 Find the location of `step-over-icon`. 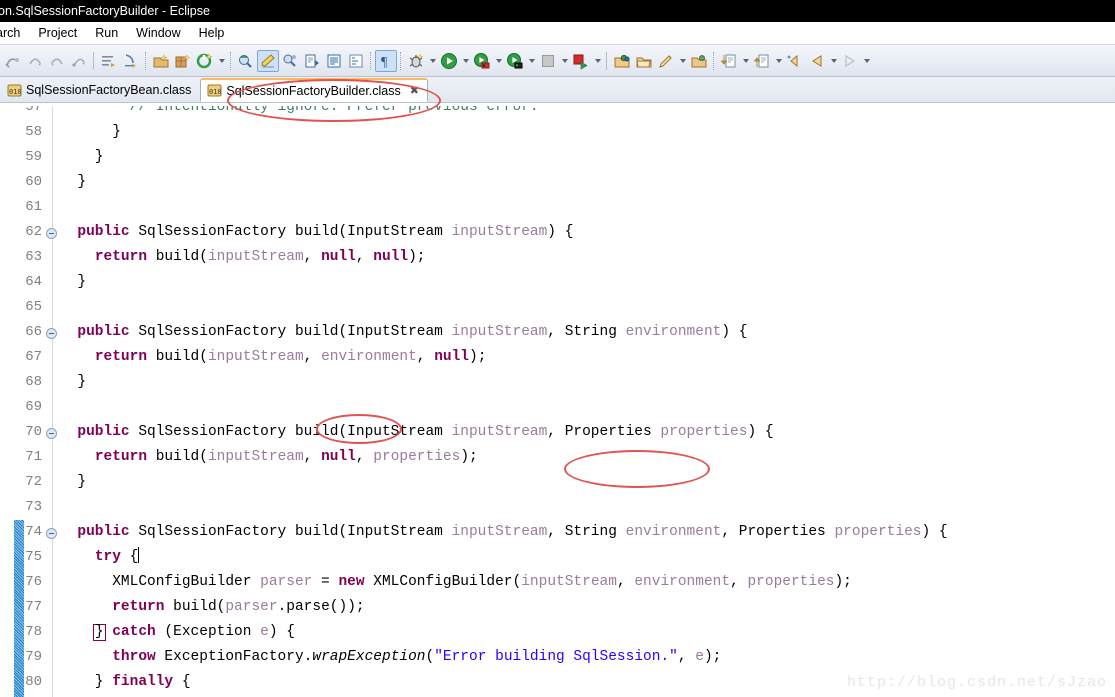

step-over-icon is located at coordinates (35, 61).